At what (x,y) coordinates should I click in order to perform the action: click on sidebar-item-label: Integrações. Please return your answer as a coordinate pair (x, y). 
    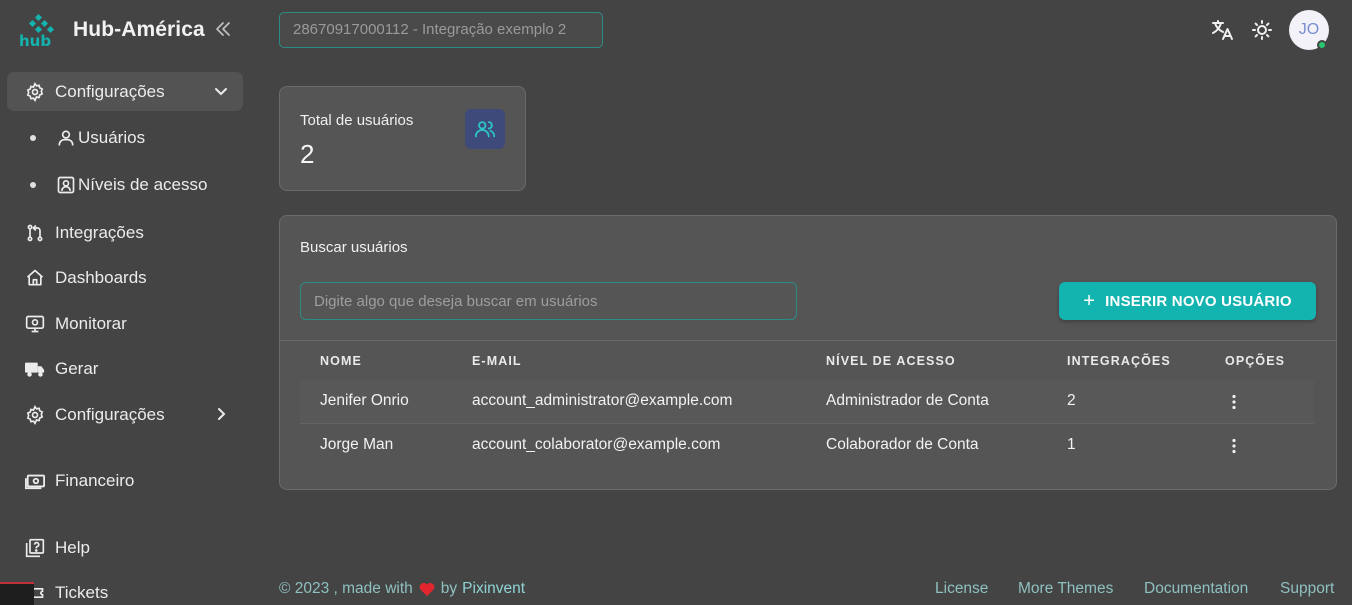
    Looking at the image, I should click on (99, 232).